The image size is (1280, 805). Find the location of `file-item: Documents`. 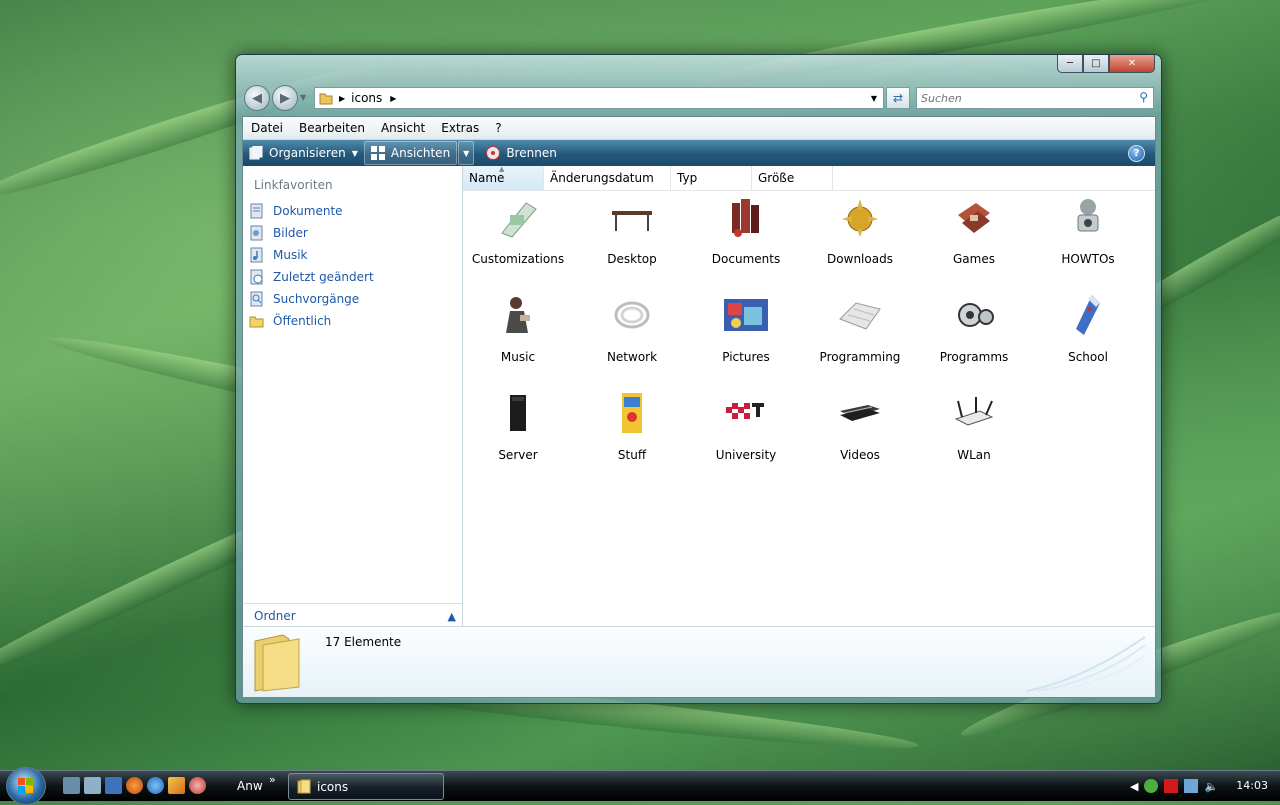

file-item: Documents is located at coordinates (746, 230).